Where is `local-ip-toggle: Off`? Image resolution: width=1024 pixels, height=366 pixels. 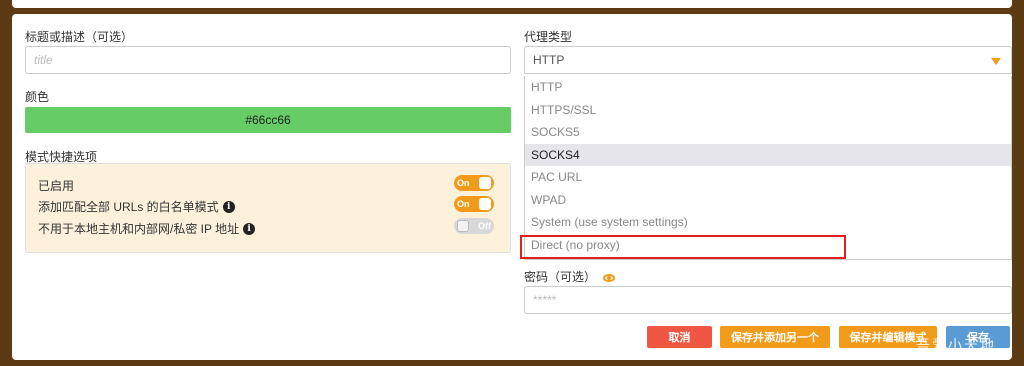
local-ip-toggle: Off is located at coordinates (474, 226).